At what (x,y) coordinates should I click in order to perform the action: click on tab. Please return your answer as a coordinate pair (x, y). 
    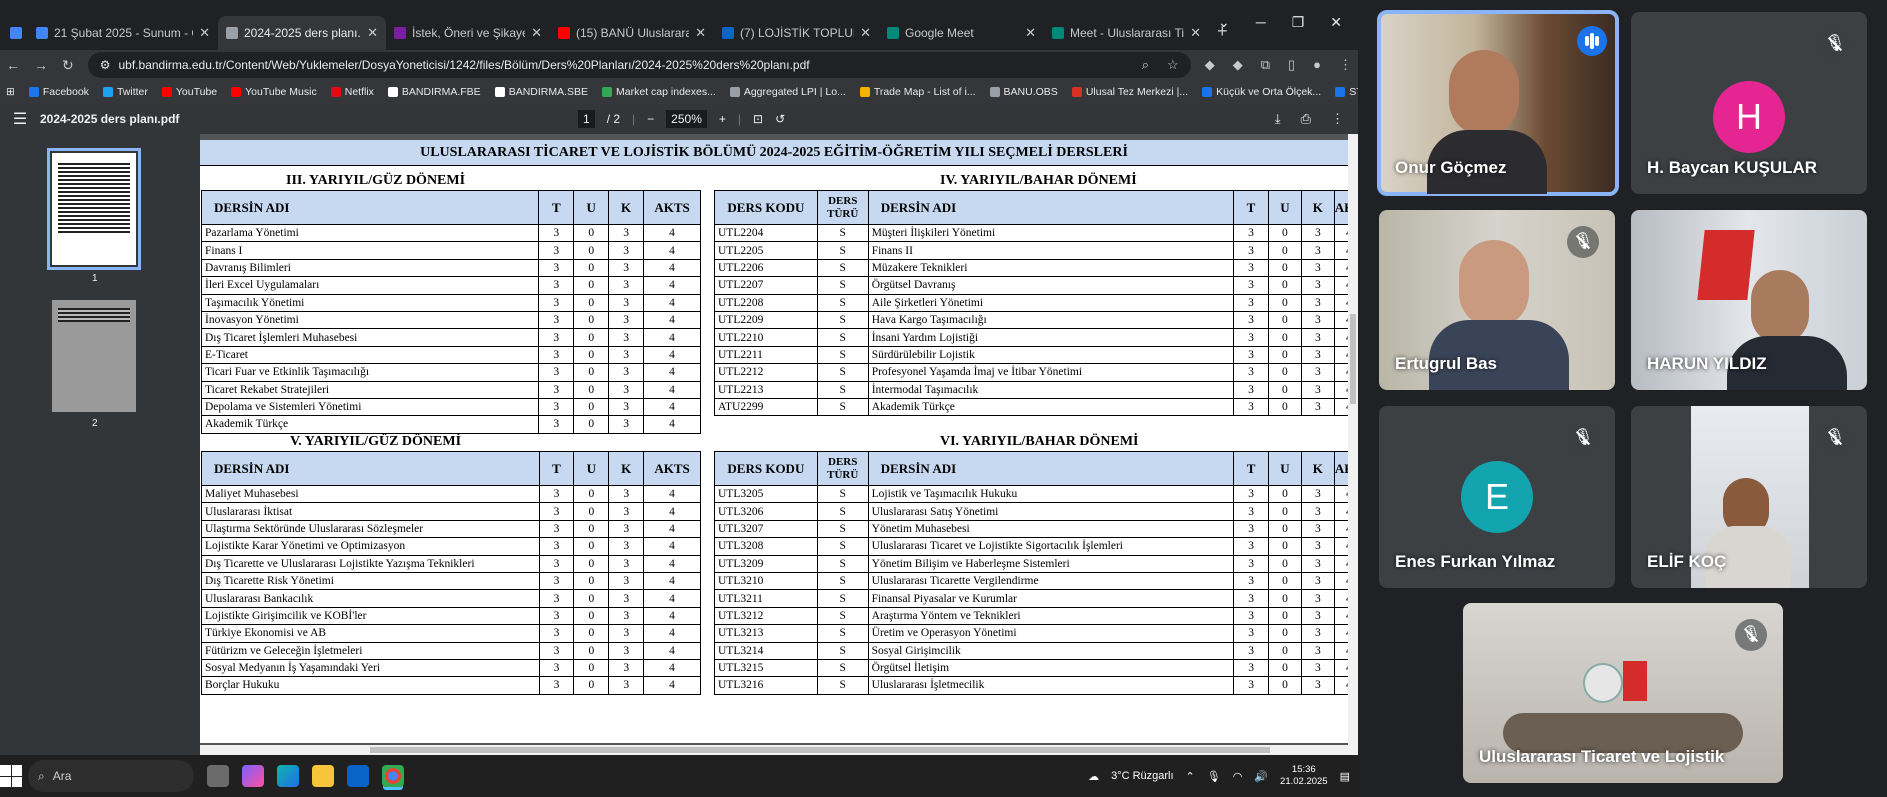
    Looking at the image, I should click on (15, 33).